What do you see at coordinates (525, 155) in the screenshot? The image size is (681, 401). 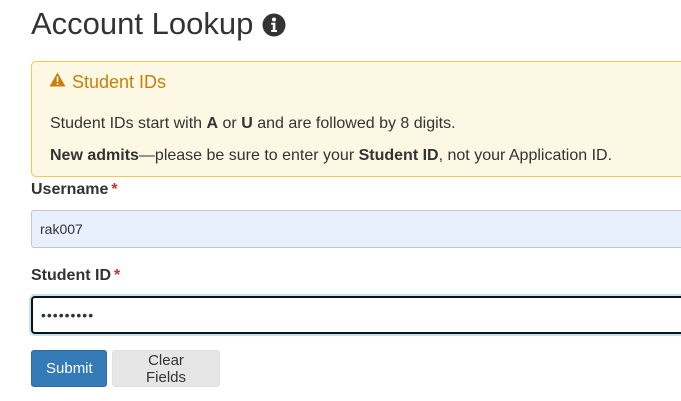 I see `alert-text: , not your Application ID.` at bounding box center [525, 155].